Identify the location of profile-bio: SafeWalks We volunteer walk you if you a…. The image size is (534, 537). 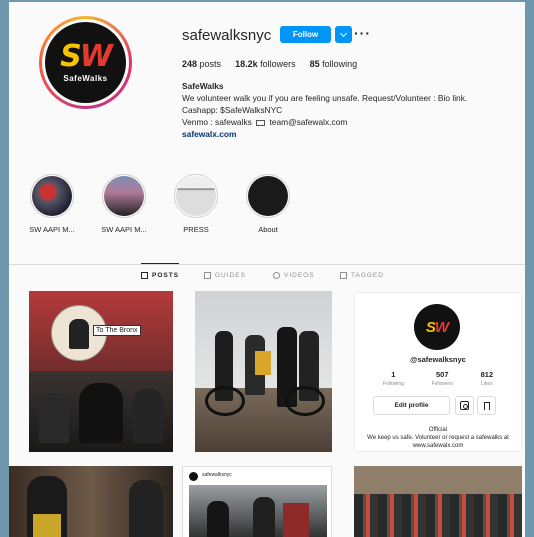
(324, 110).